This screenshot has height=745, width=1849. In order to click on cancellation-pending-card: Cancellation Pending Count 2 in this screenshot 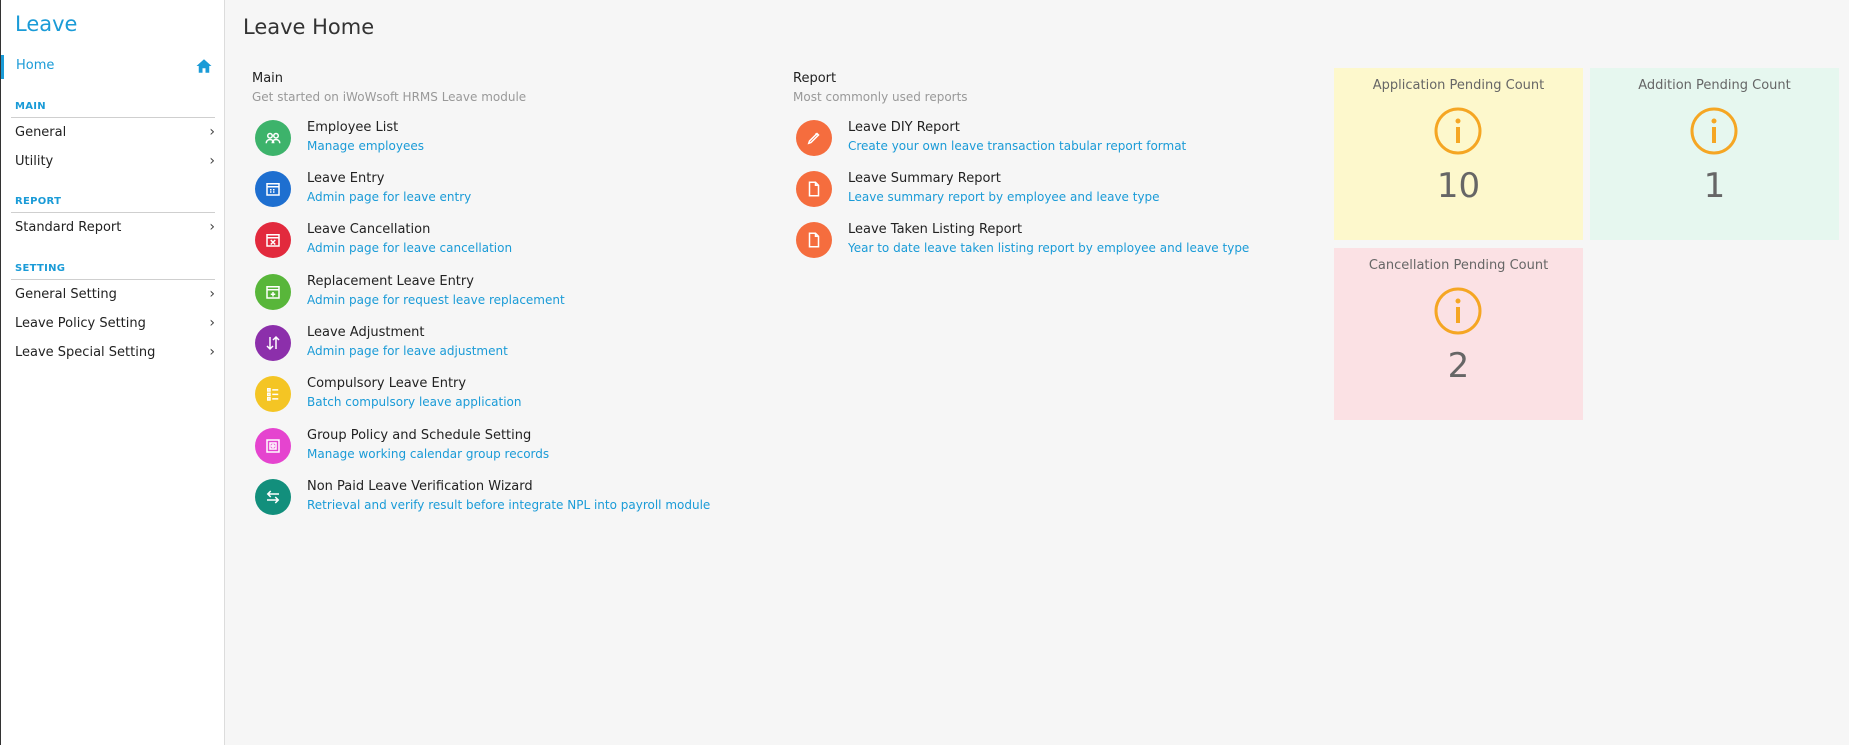, I will do `click(1458, 334)`.